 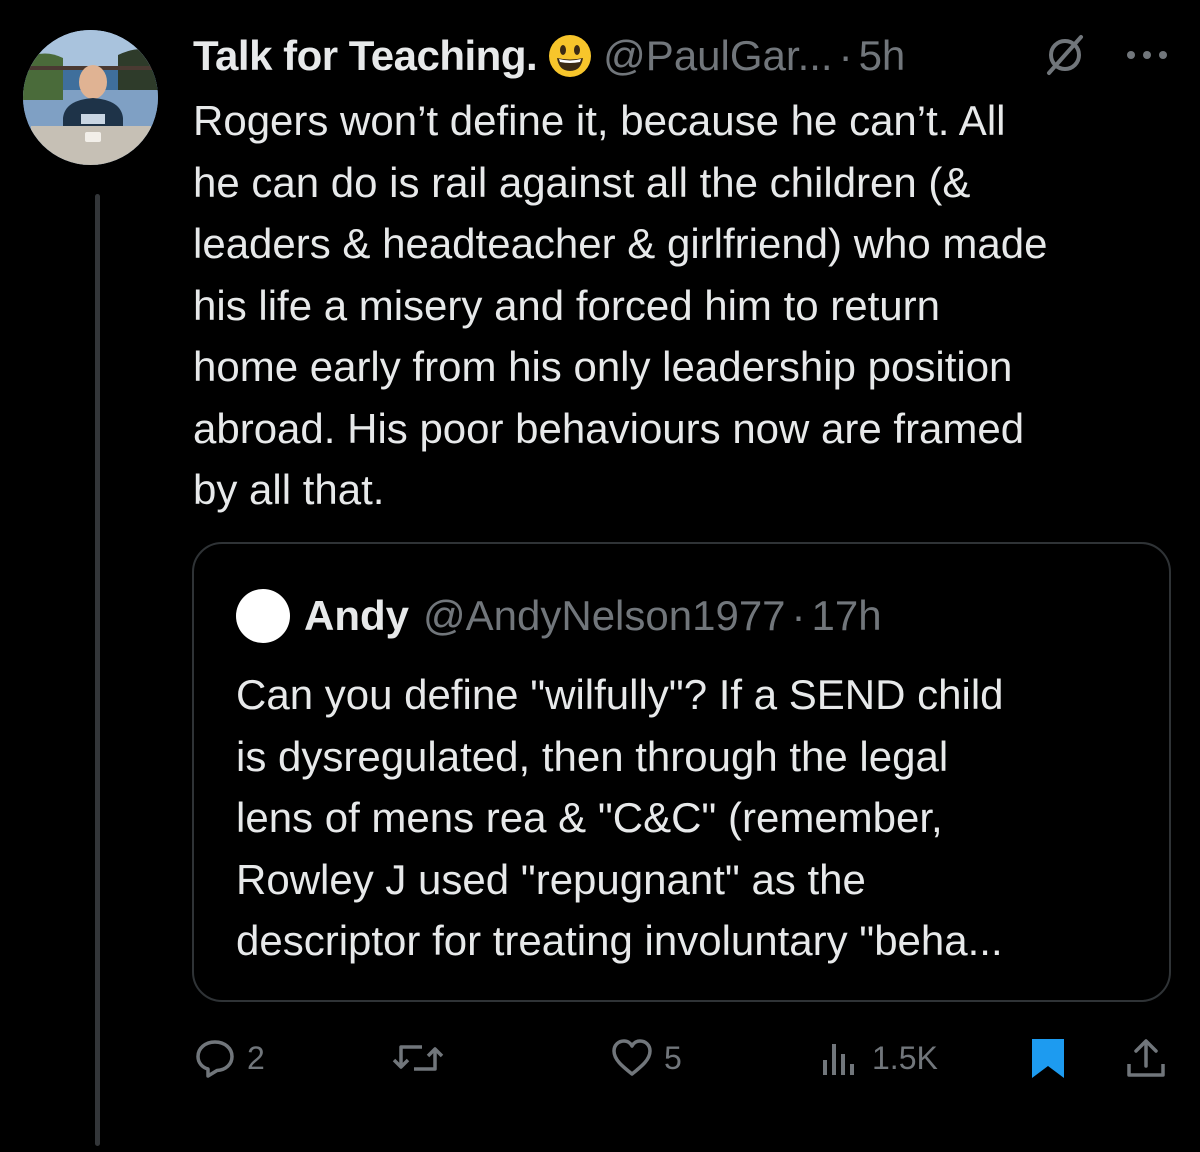 What do you see at coordinates (846, 615) in the screenshot?
I see `quoted-time: 17h` at bounding box center [846, 615].